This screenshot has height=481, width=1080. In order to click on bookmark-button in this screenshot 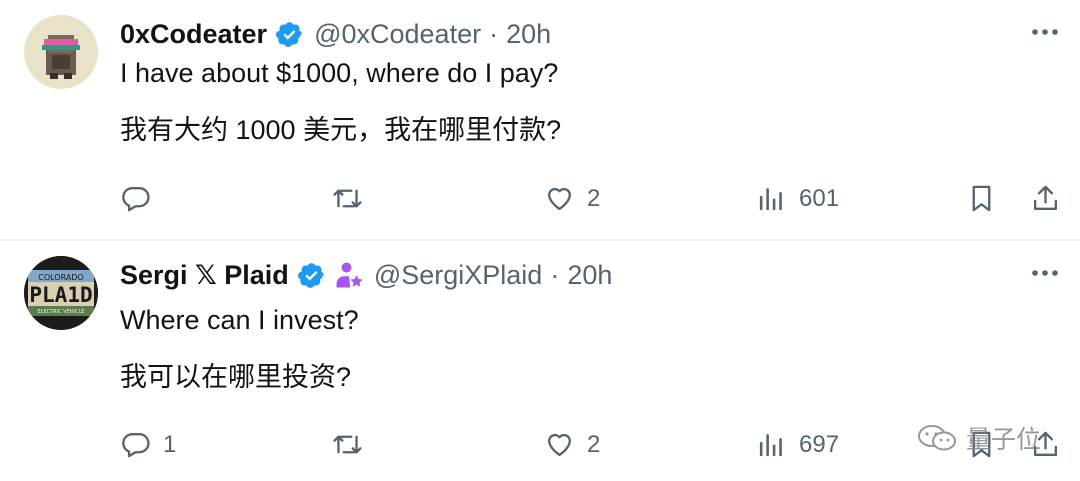, I will do `click(981, 198)`.